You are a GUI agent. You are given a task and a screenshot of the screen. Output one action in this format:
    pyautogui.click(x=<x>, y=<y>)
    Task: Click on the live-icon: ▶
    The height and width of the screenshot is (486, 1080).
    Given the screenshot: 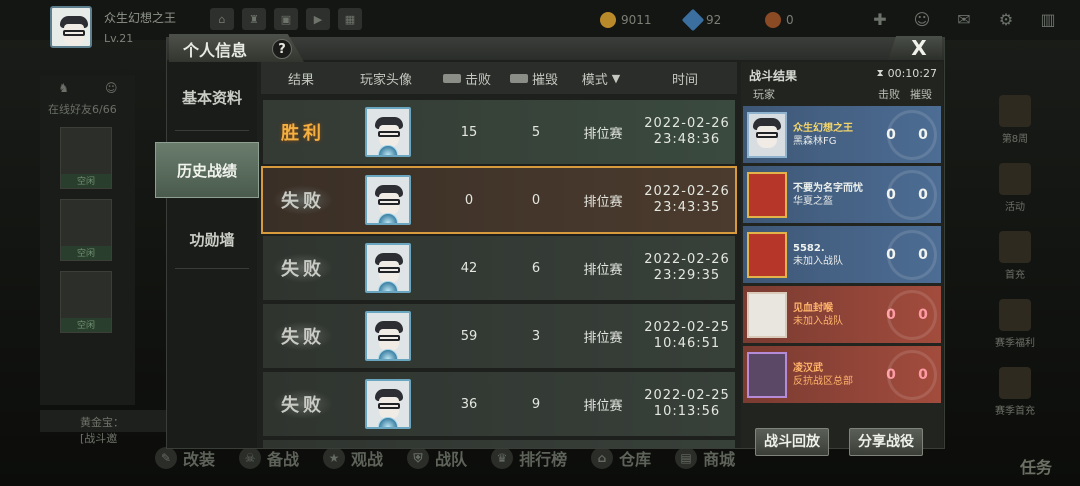 What is the action you would take?
    pyautogui.click(x=318, y=19)
    